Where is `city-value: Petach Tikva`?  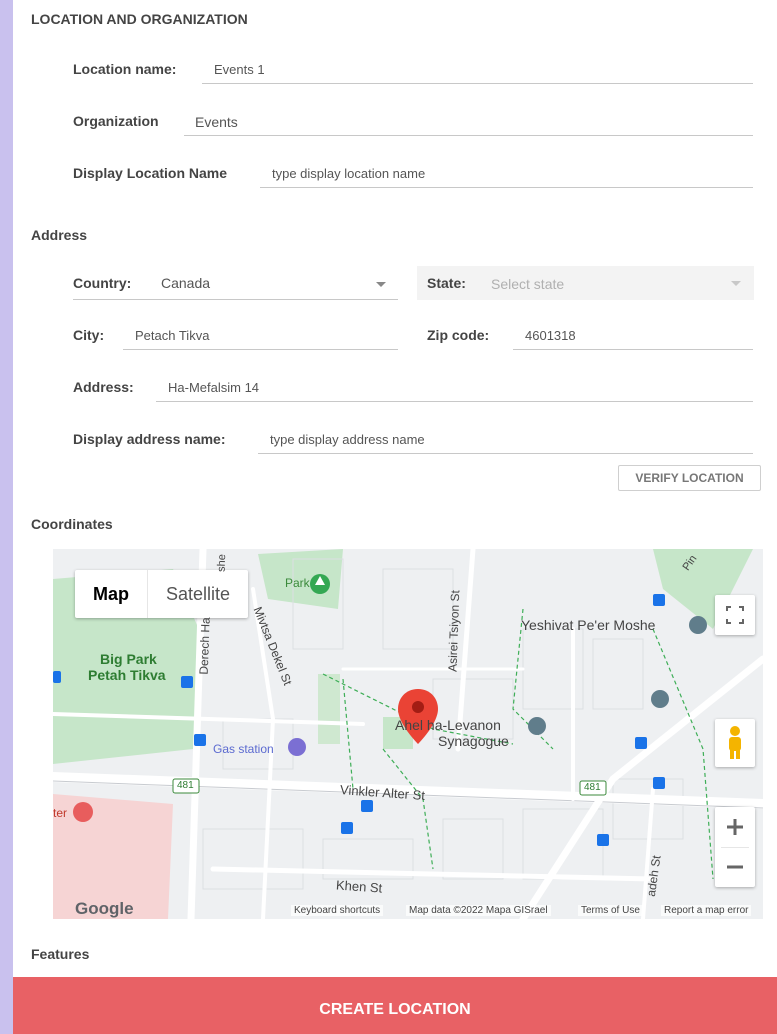
city-value: Petach Tikva is located at coordinates (172, 335).